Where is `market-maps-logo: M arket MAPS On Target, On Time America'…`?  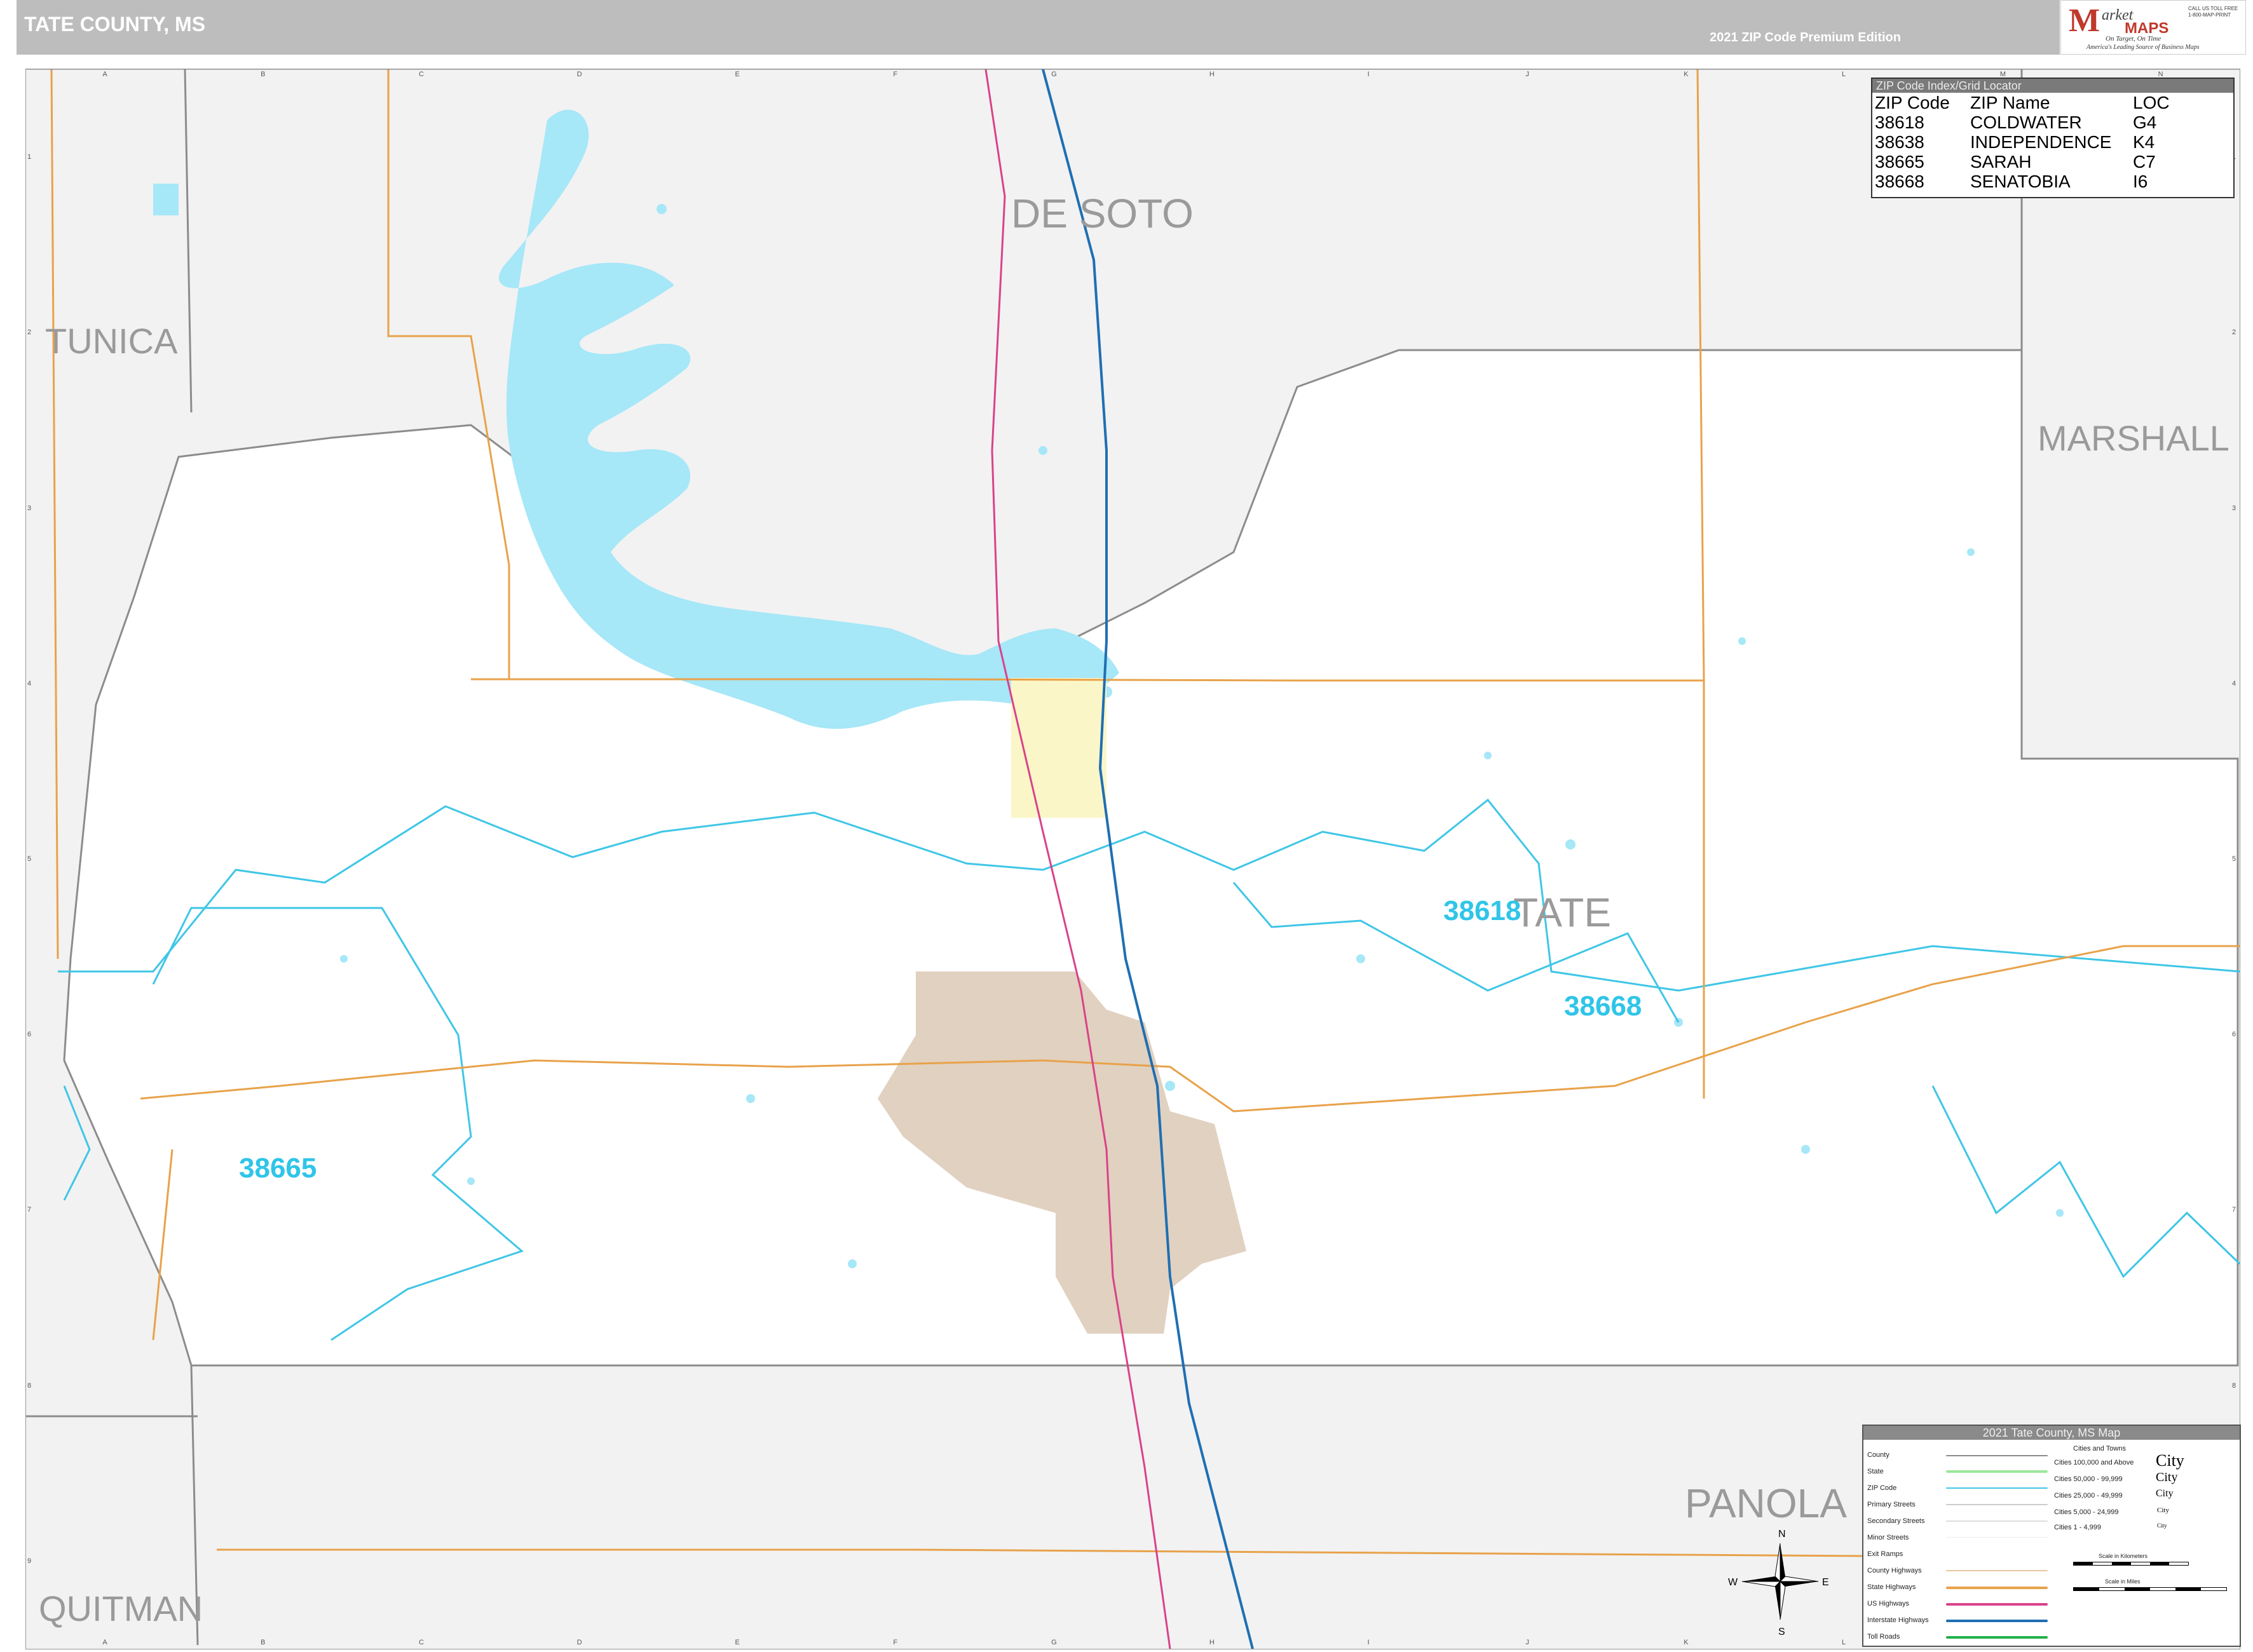 market-maps-logo: M arket MAPS On Target, On Time America'… is located at coordinates (2153, 27).